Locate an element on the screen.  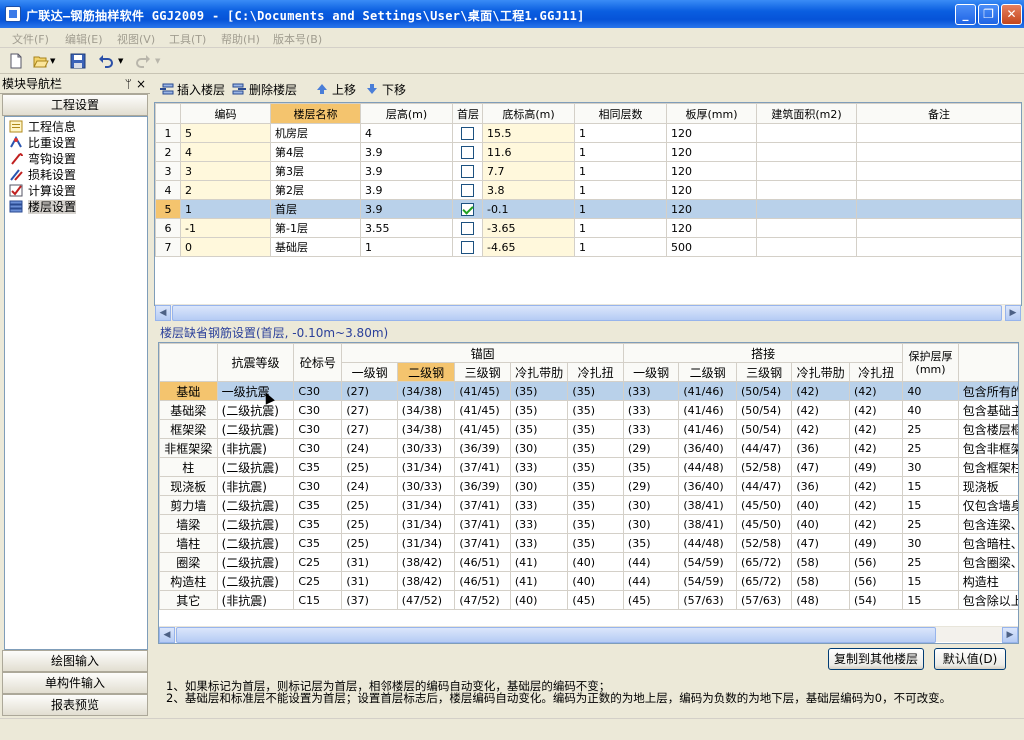
cell-bottom-elevation: -4.65 is located at coordinates (528, 247).